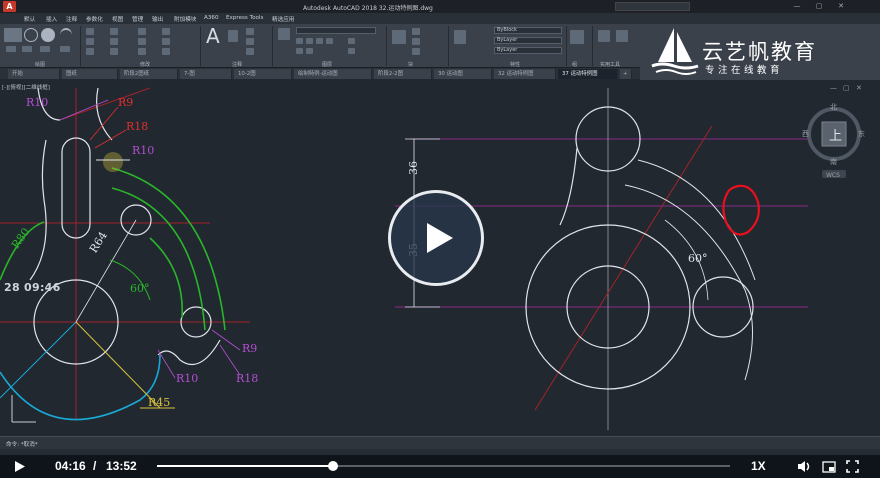 The height and width of the screenshot is (478, 880). I want to click on panel-label-draw: 绘图, so click(40, 64).